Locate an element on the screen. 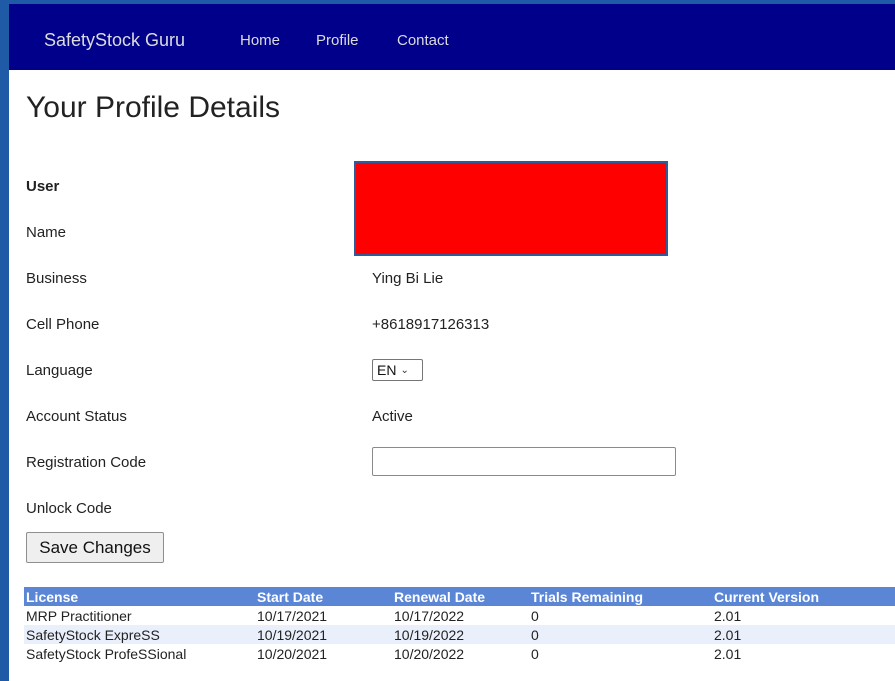 The image size is (895, 681). chevron-down-icon: ⌄ is located at coordinates (404, 370).